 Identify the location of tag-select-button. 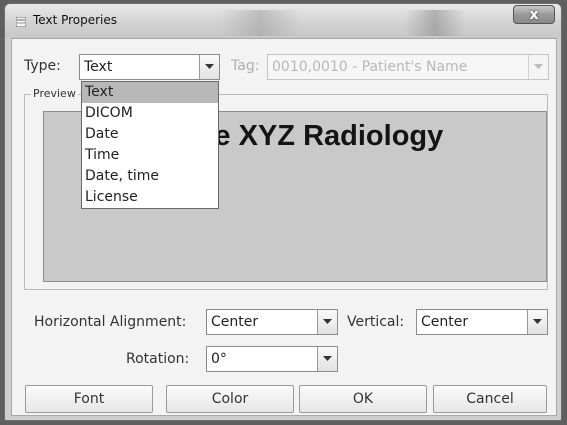
(538, 67).